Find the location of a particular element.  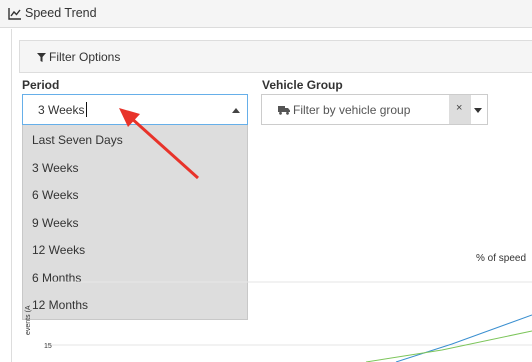

period-option-6-weeks: 6 Weeks is located at coordinates (55, 195).